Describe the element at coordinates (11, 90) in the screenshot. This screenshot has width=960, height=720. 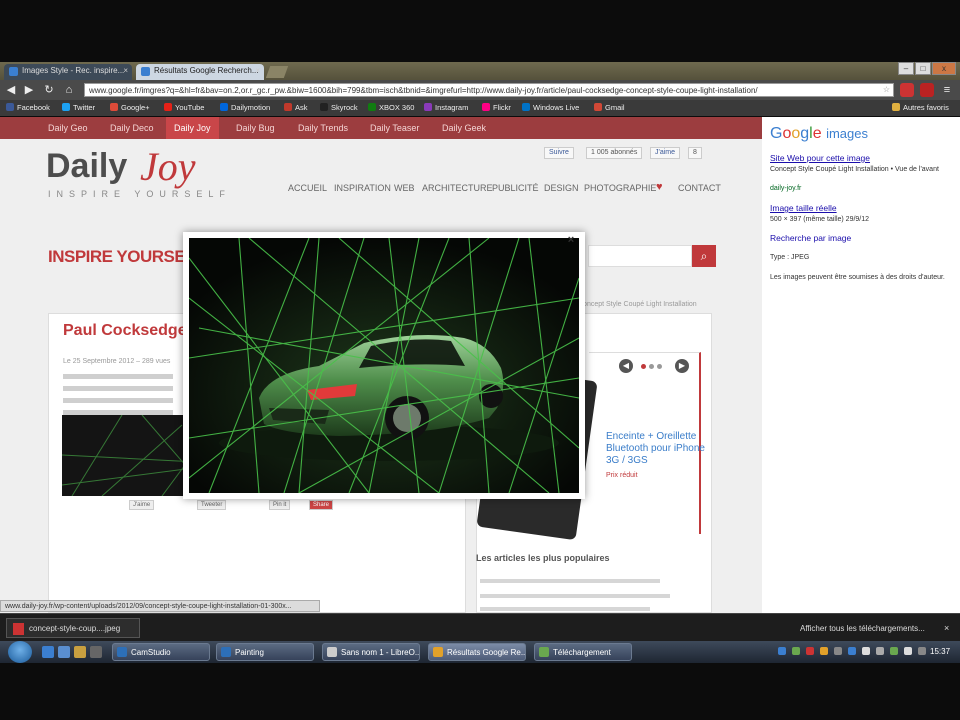
I see `back-icon: ◀` at that location.